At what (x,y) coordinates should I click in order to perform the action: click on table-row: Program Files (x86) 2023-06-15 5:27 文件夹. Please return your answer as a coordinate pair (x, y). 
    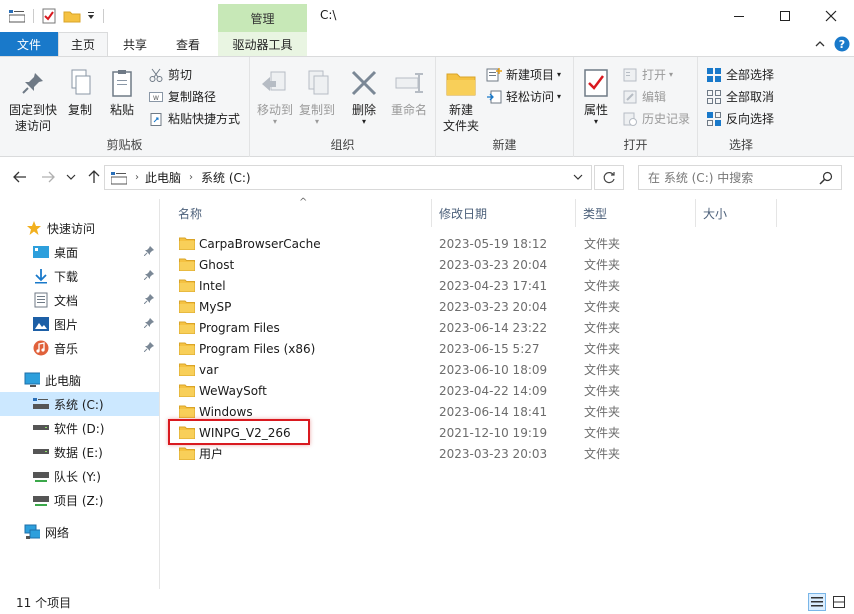
    Looking at the image, I should click on (511, 348).